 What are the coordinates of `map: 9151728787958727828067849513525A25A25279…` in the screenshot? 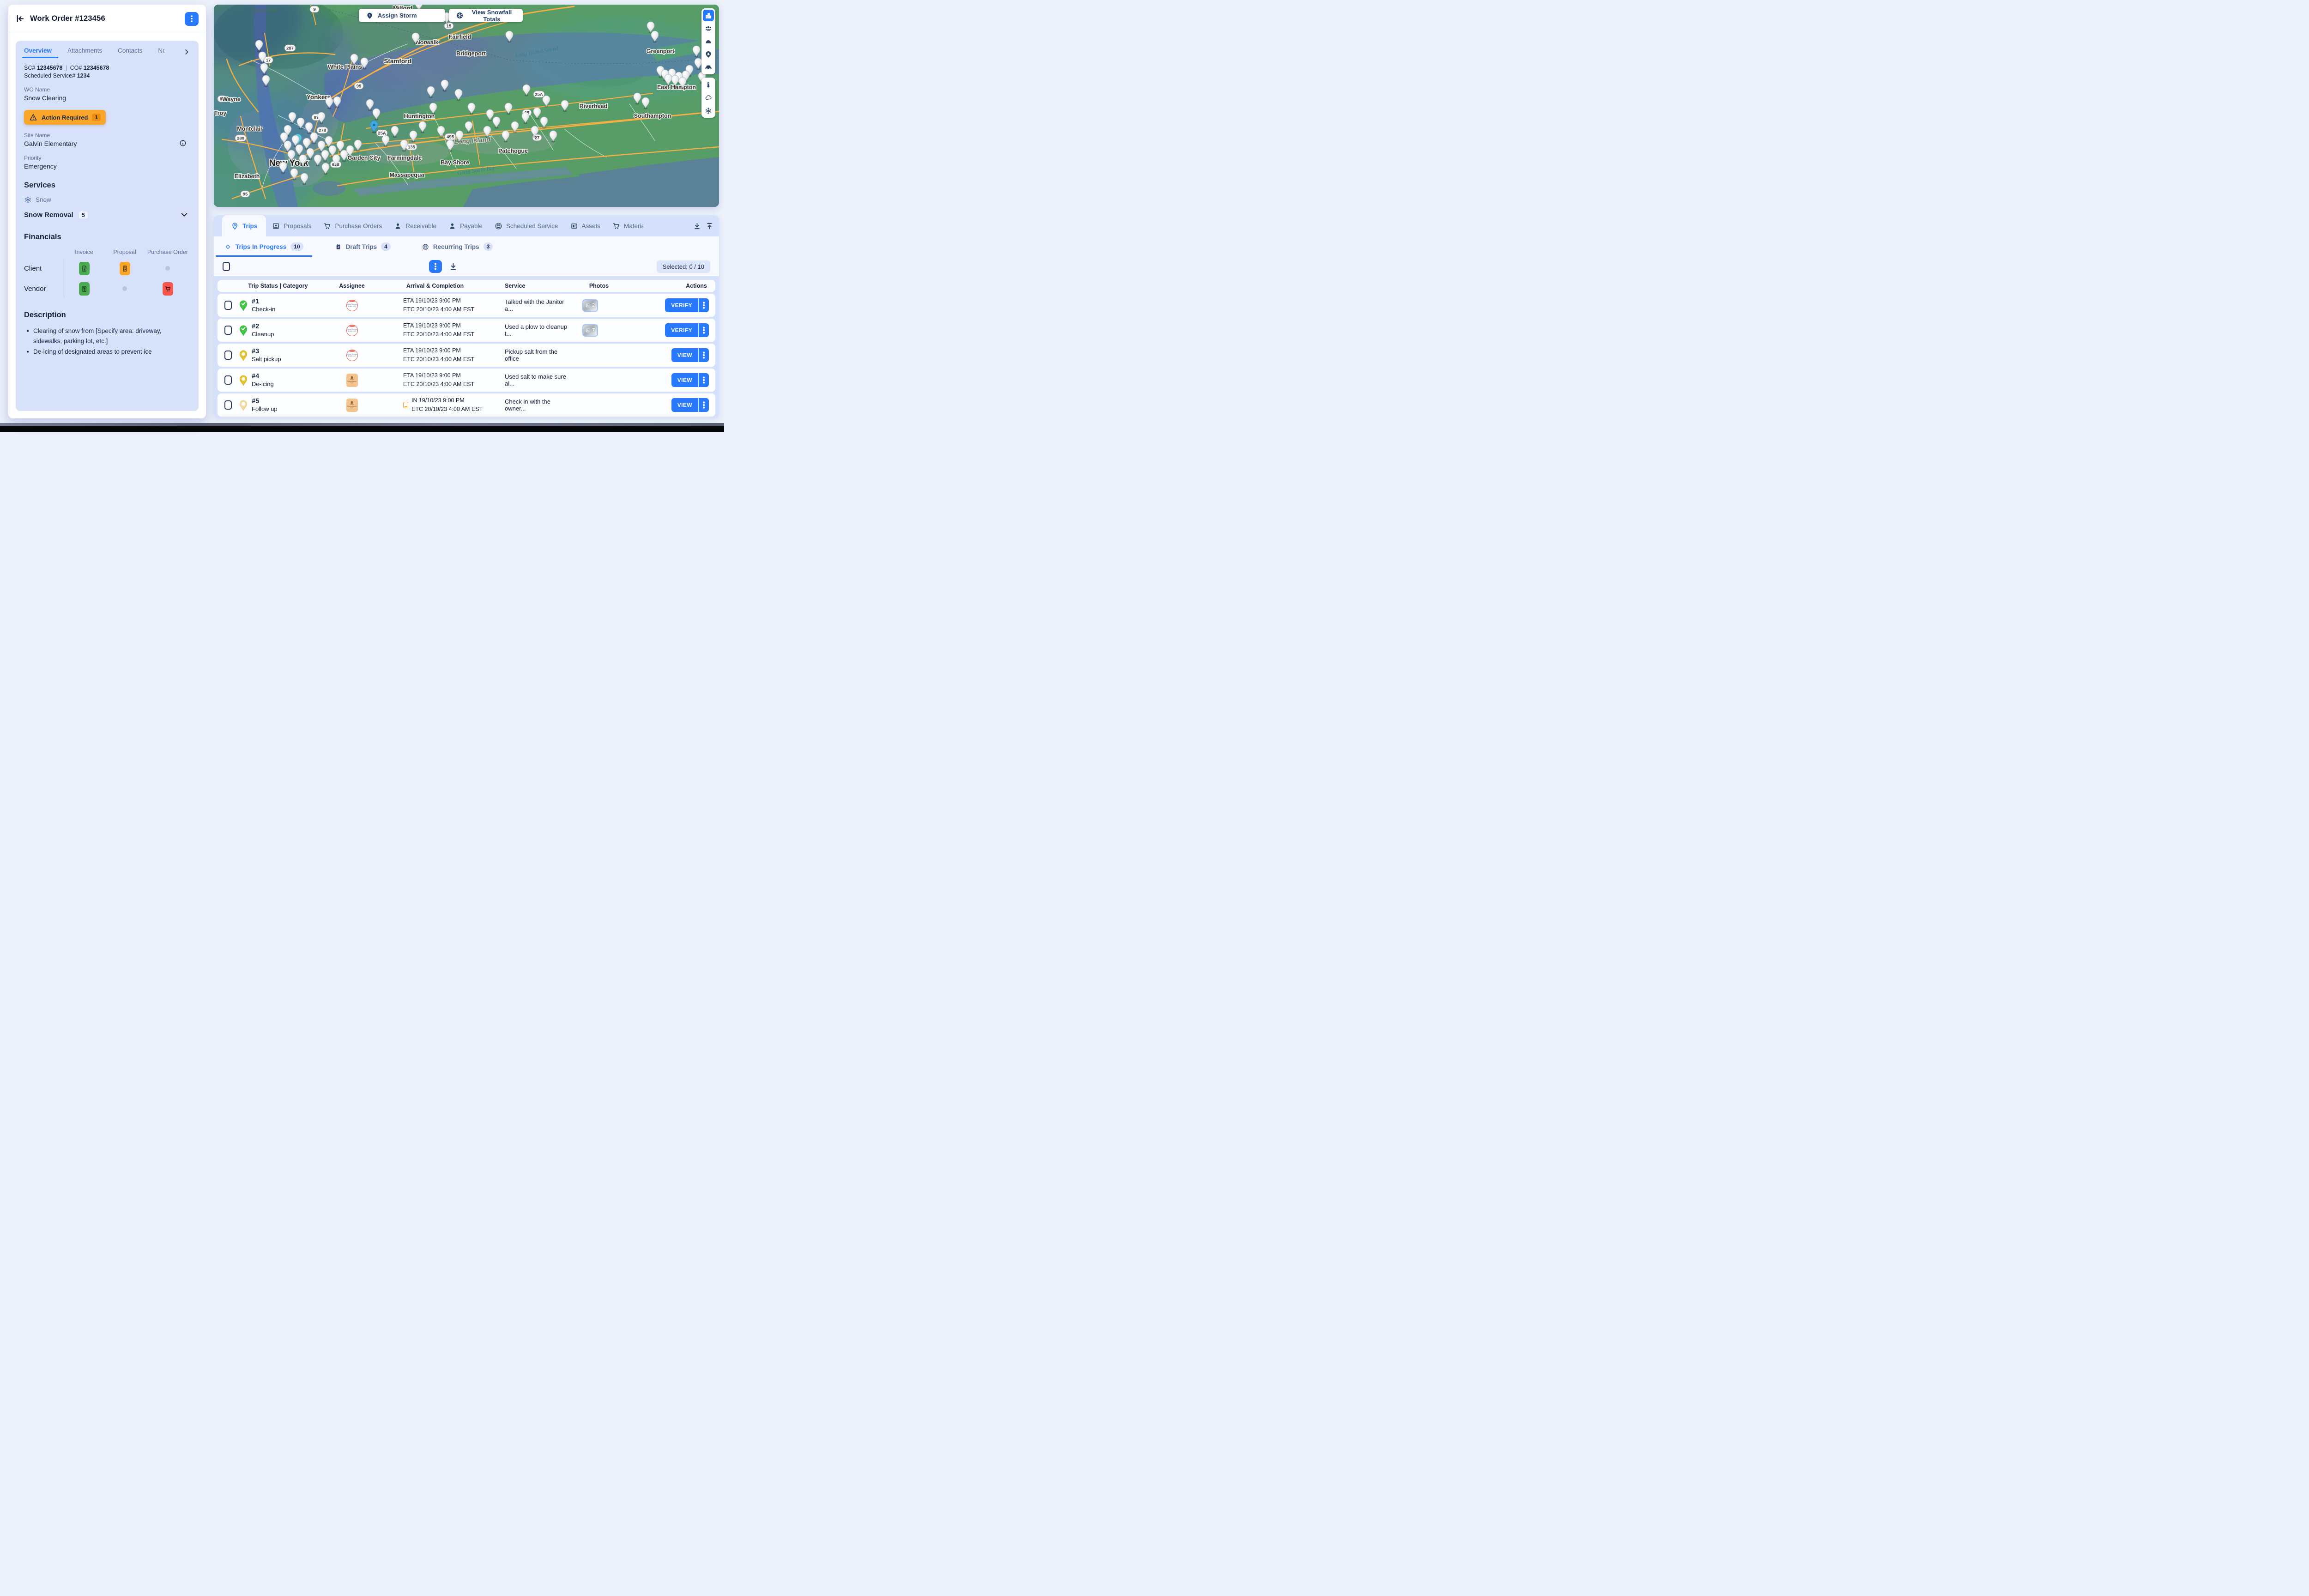 It's located at (466, 106).